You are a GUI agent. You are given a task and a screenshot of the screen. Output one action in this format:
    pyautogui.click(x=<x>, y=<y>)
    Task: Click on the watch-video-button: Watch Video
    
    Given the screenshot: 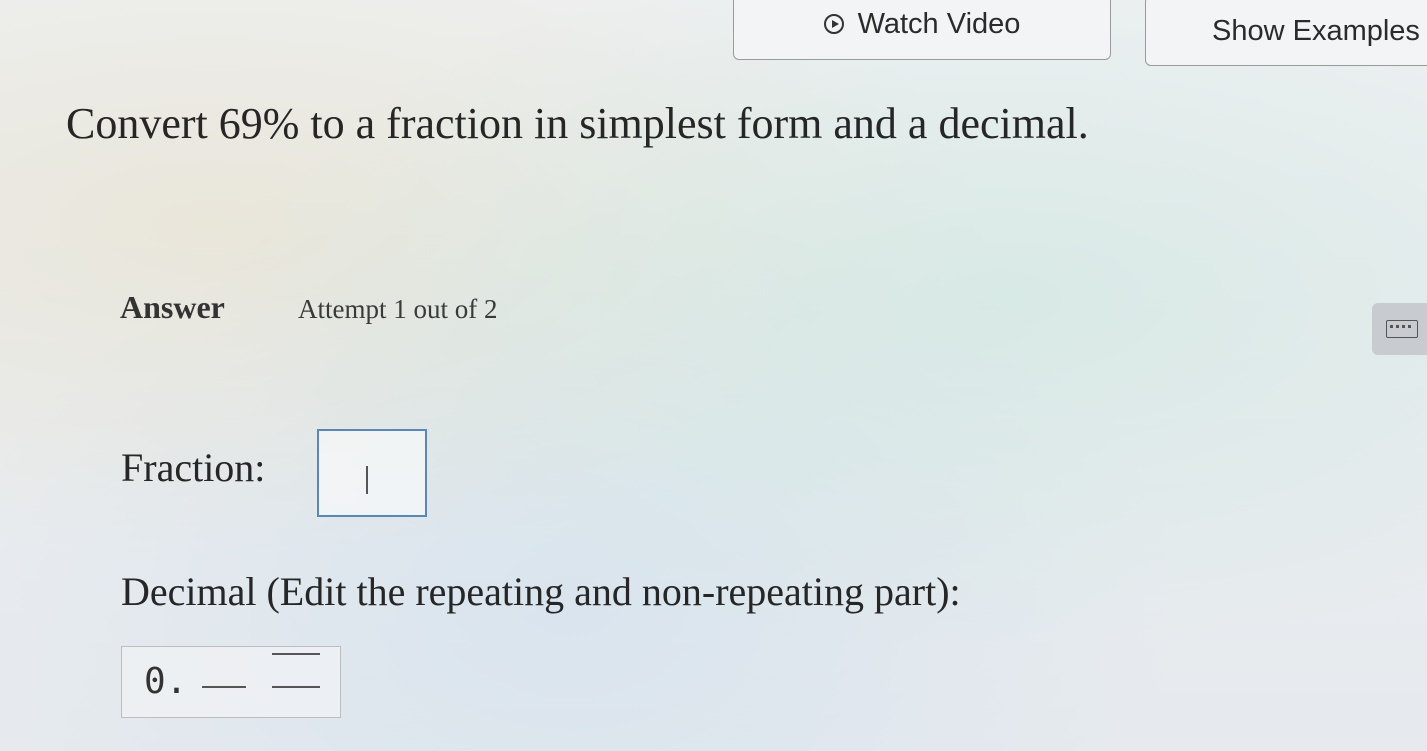 What is the action you would take?
    pyautogui.click(x=922, y=30)
    